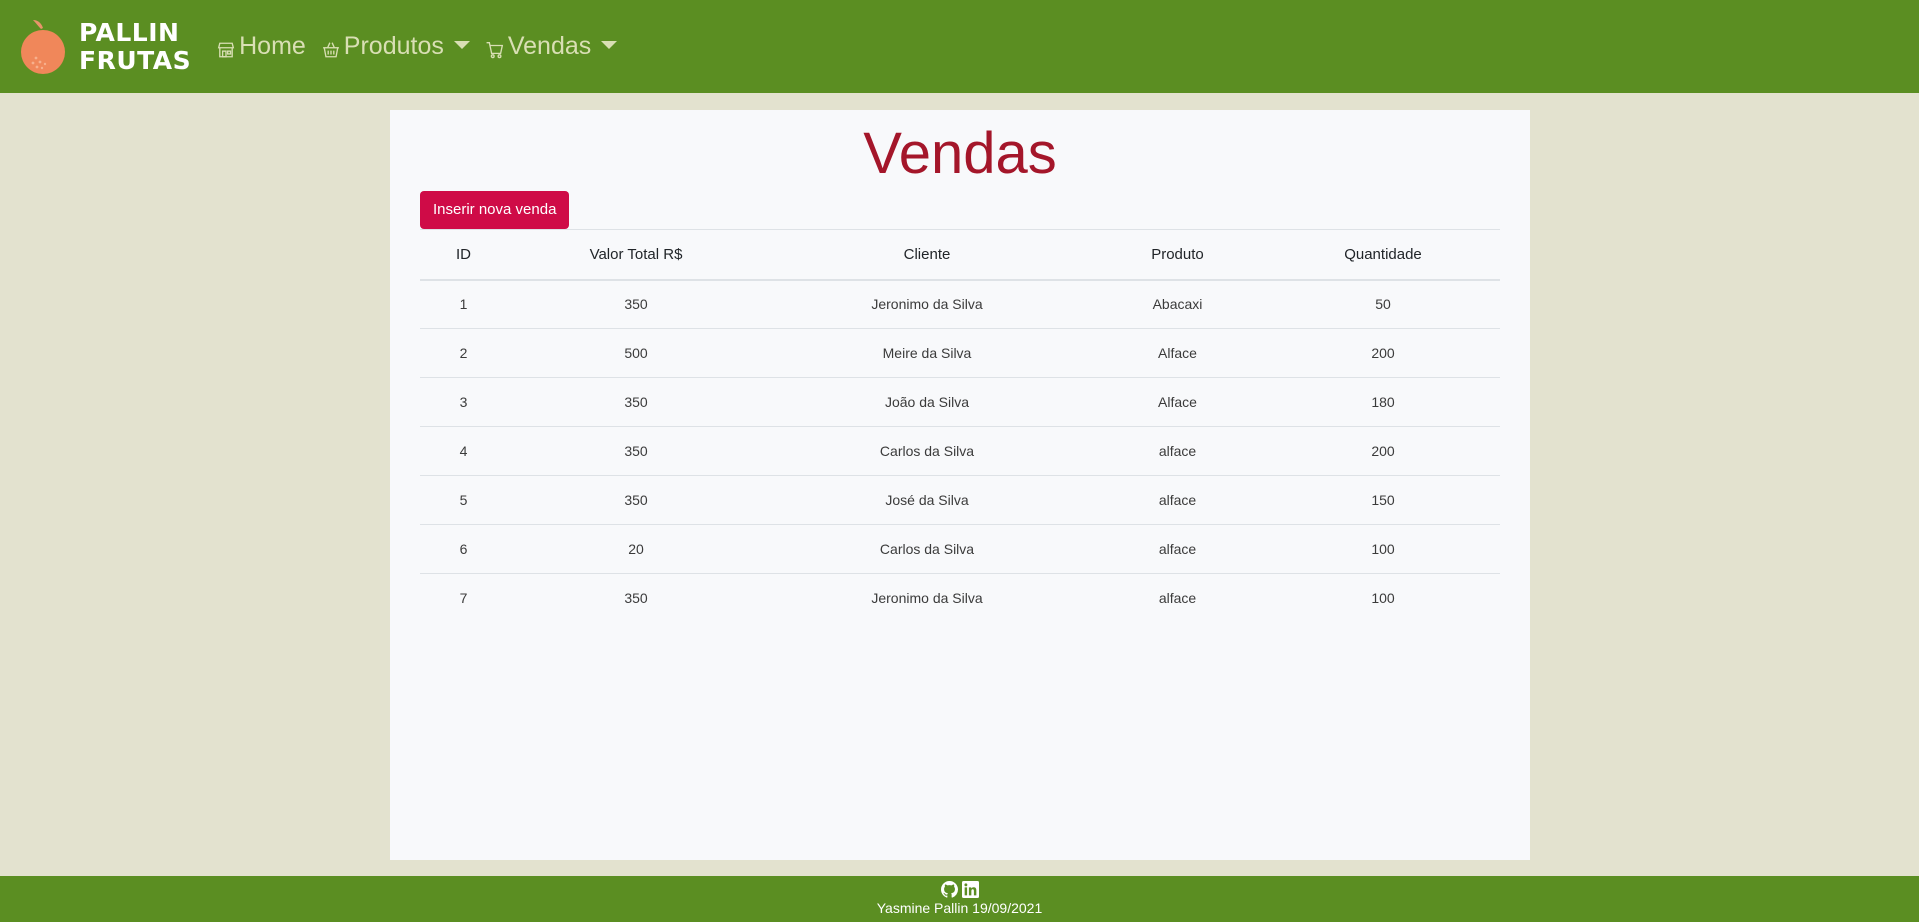 The height and width of the screenshot is (922, 1919). What do you see at coordinates (463, 255) in the screenshot?
I see `column-header-id: ID` at bounding box center [463, 255].